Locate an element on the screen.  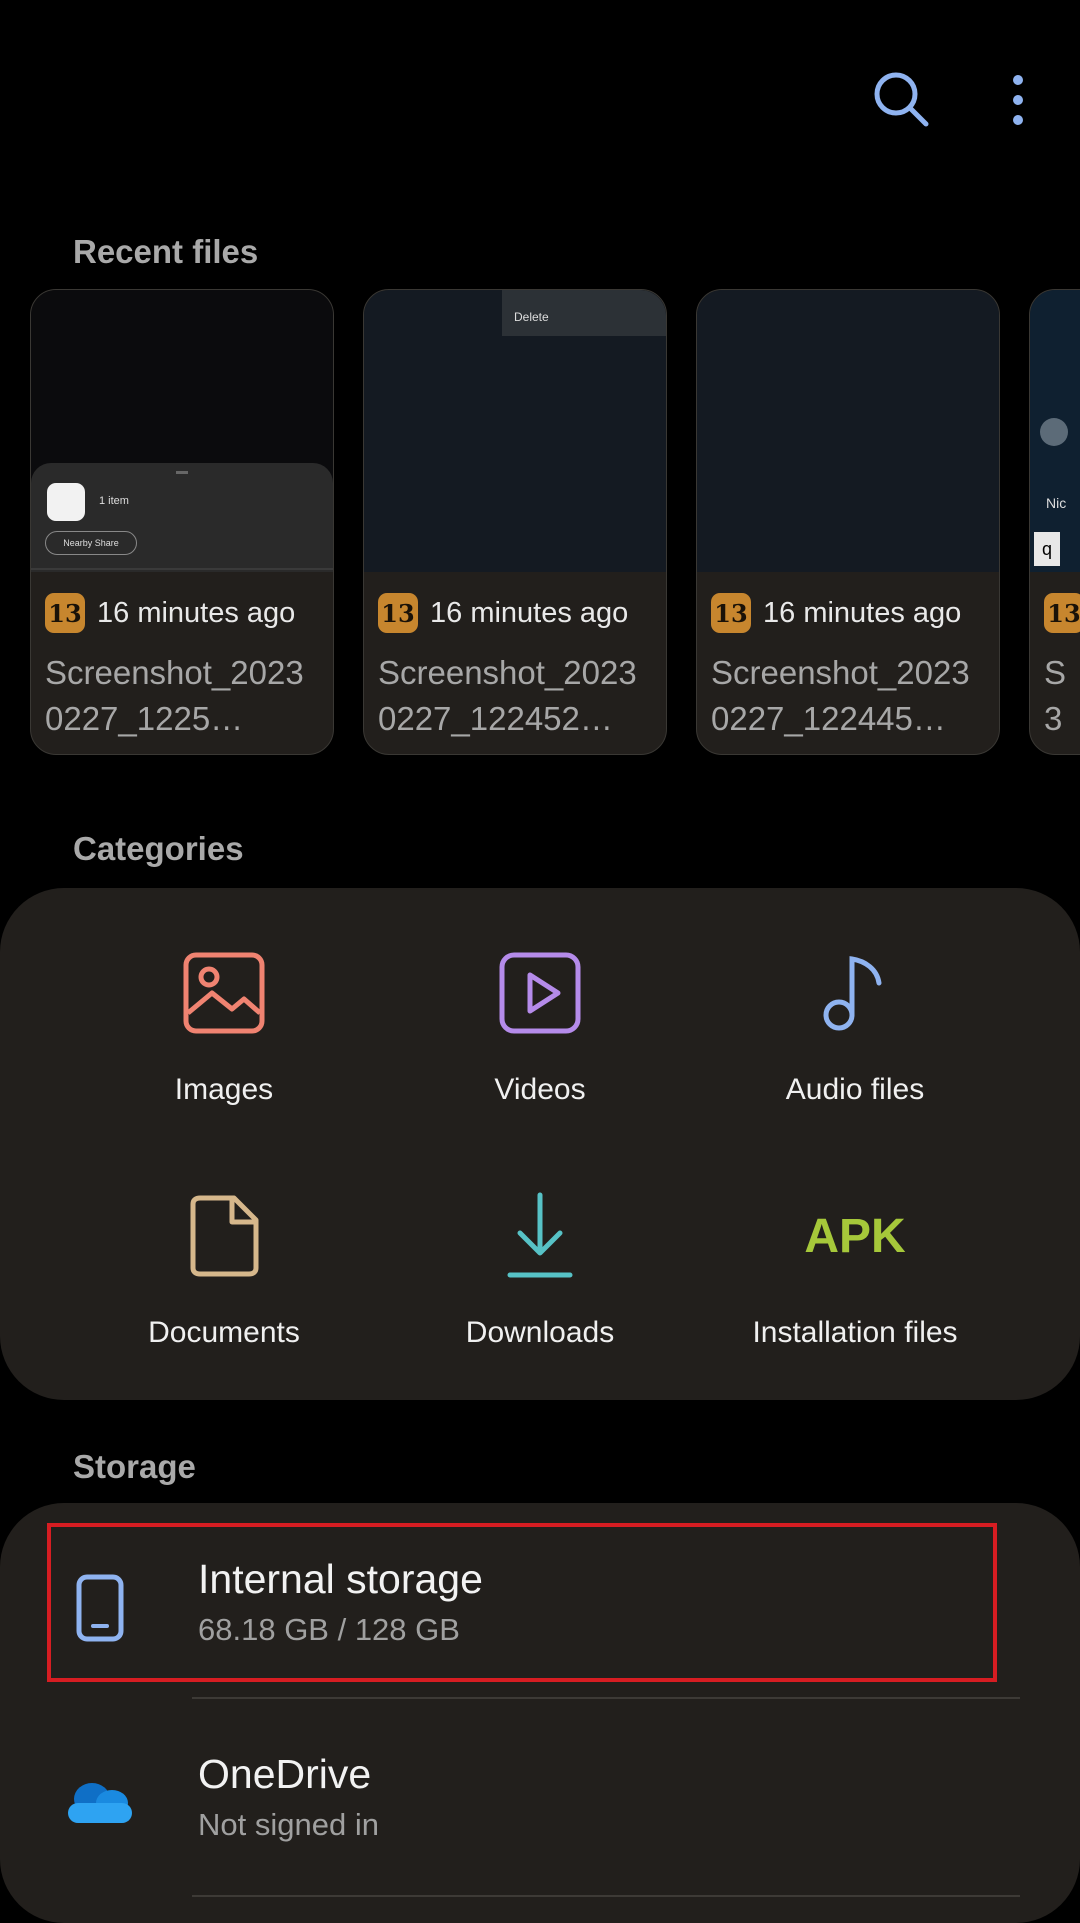
storage-title-text: Internal storage is located at coordinates (340, 1579).